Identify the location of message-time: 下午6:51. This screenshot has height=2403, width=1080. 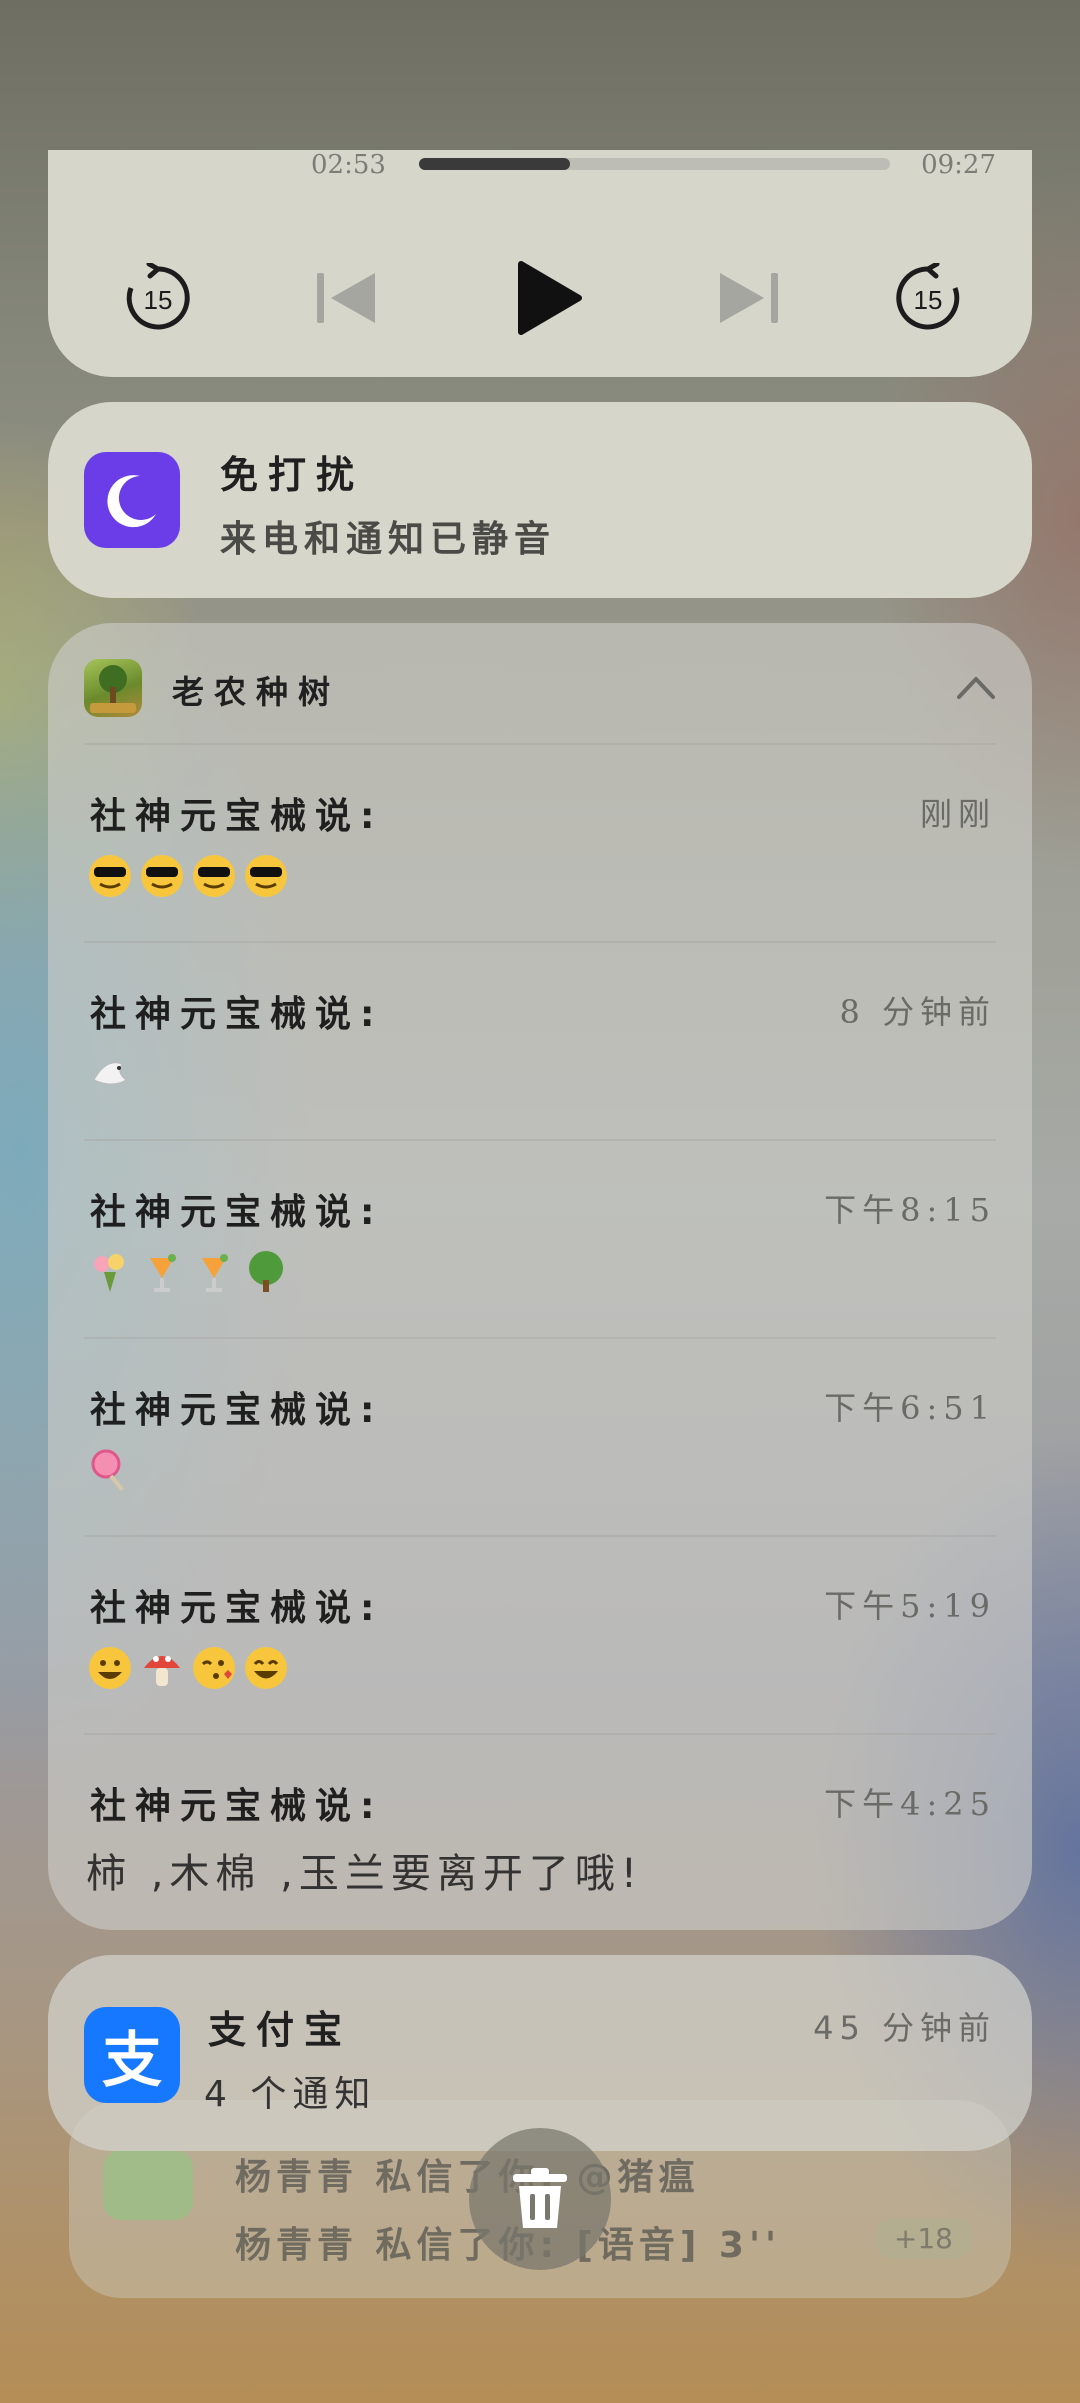
(910, 1408).